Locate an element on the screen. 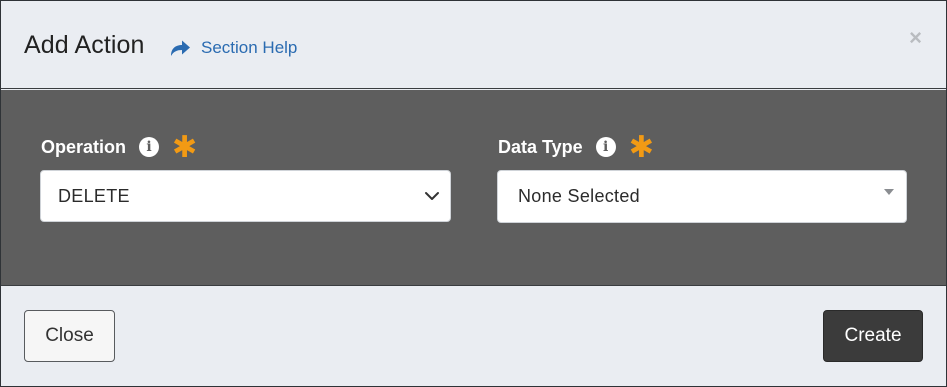 The width and height of the screenshot is (947, 387). section-help-link: Section Help is located at coordinates (233, 48).